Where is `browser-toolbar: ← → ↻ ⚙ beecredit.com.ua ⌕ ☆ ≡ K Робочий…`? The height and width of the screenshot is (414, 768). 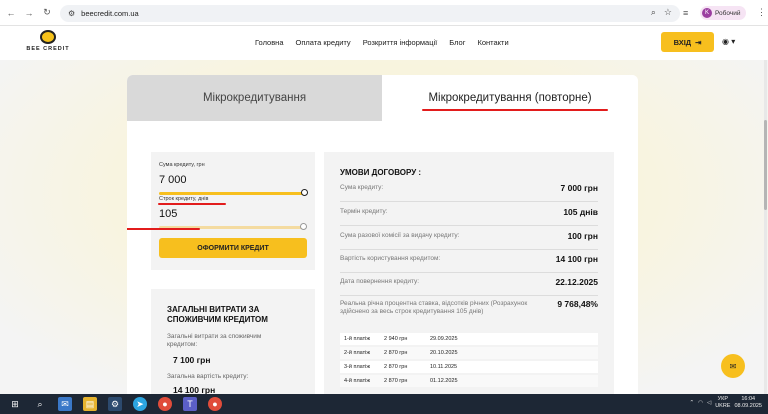
browser-toolbar: ← → ↻ ⚙ beecredit.com.ua ⌕ ☆ ≡ K Робочий… is located at coordinates (384, 13).